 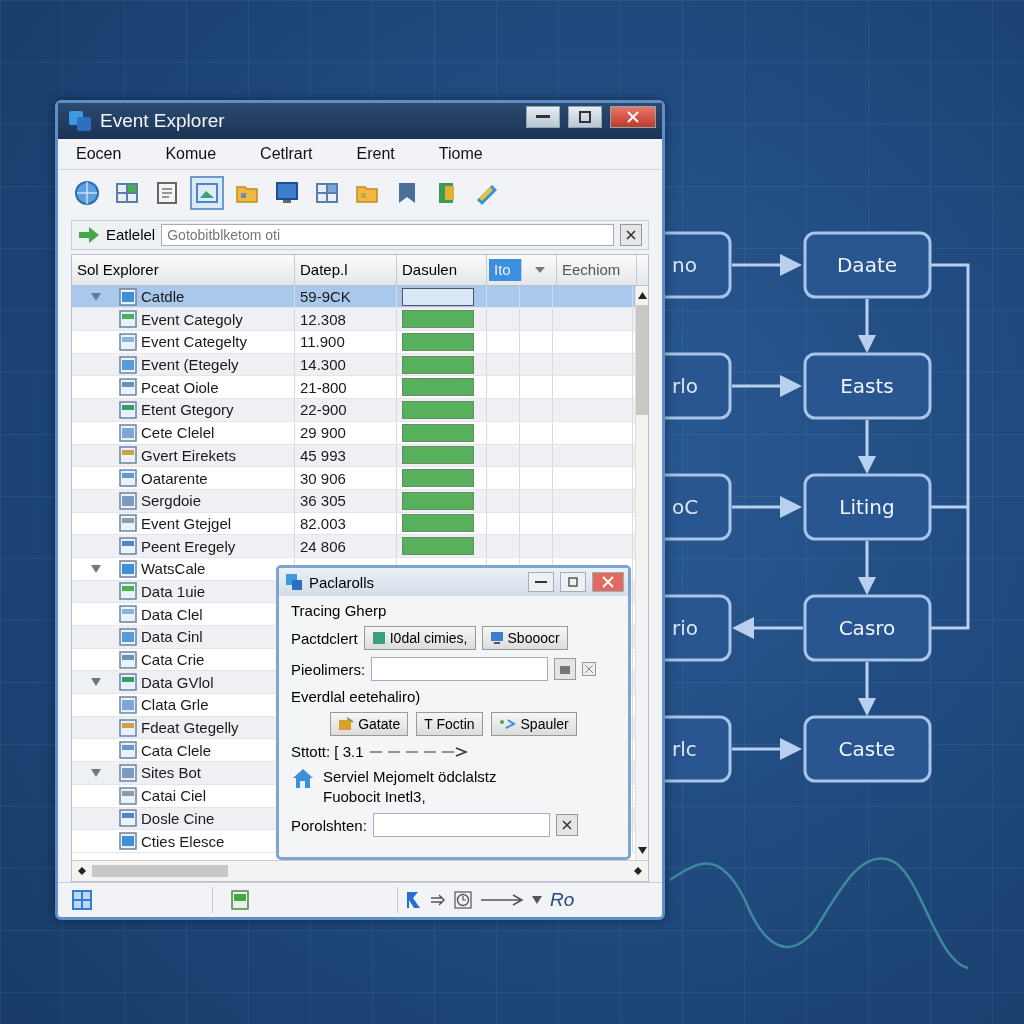 What do you see at coordinates (323, 387) in the screenshot?
I see `item-value: 21-800` at bounding box center [323, 387].